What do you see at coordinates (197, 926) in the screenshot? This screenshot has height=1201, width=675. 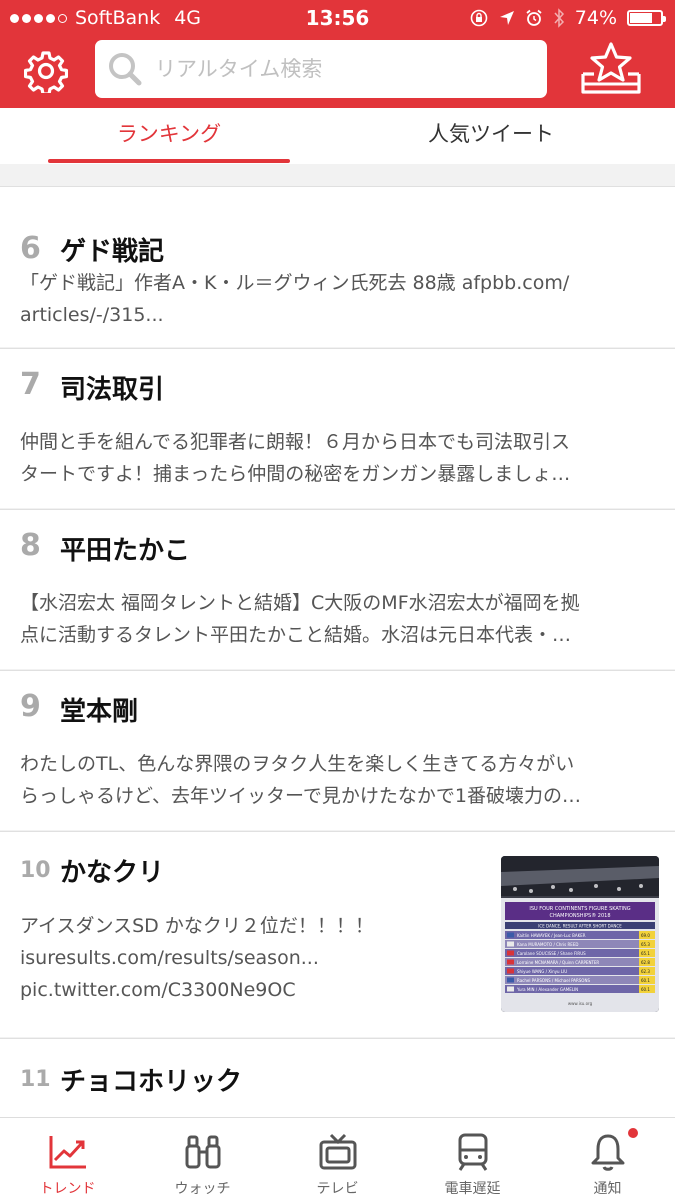 I see `snippet-line: アイスダンスSD かなクリ２位だ！！！！` at bounding box center [197, 926].